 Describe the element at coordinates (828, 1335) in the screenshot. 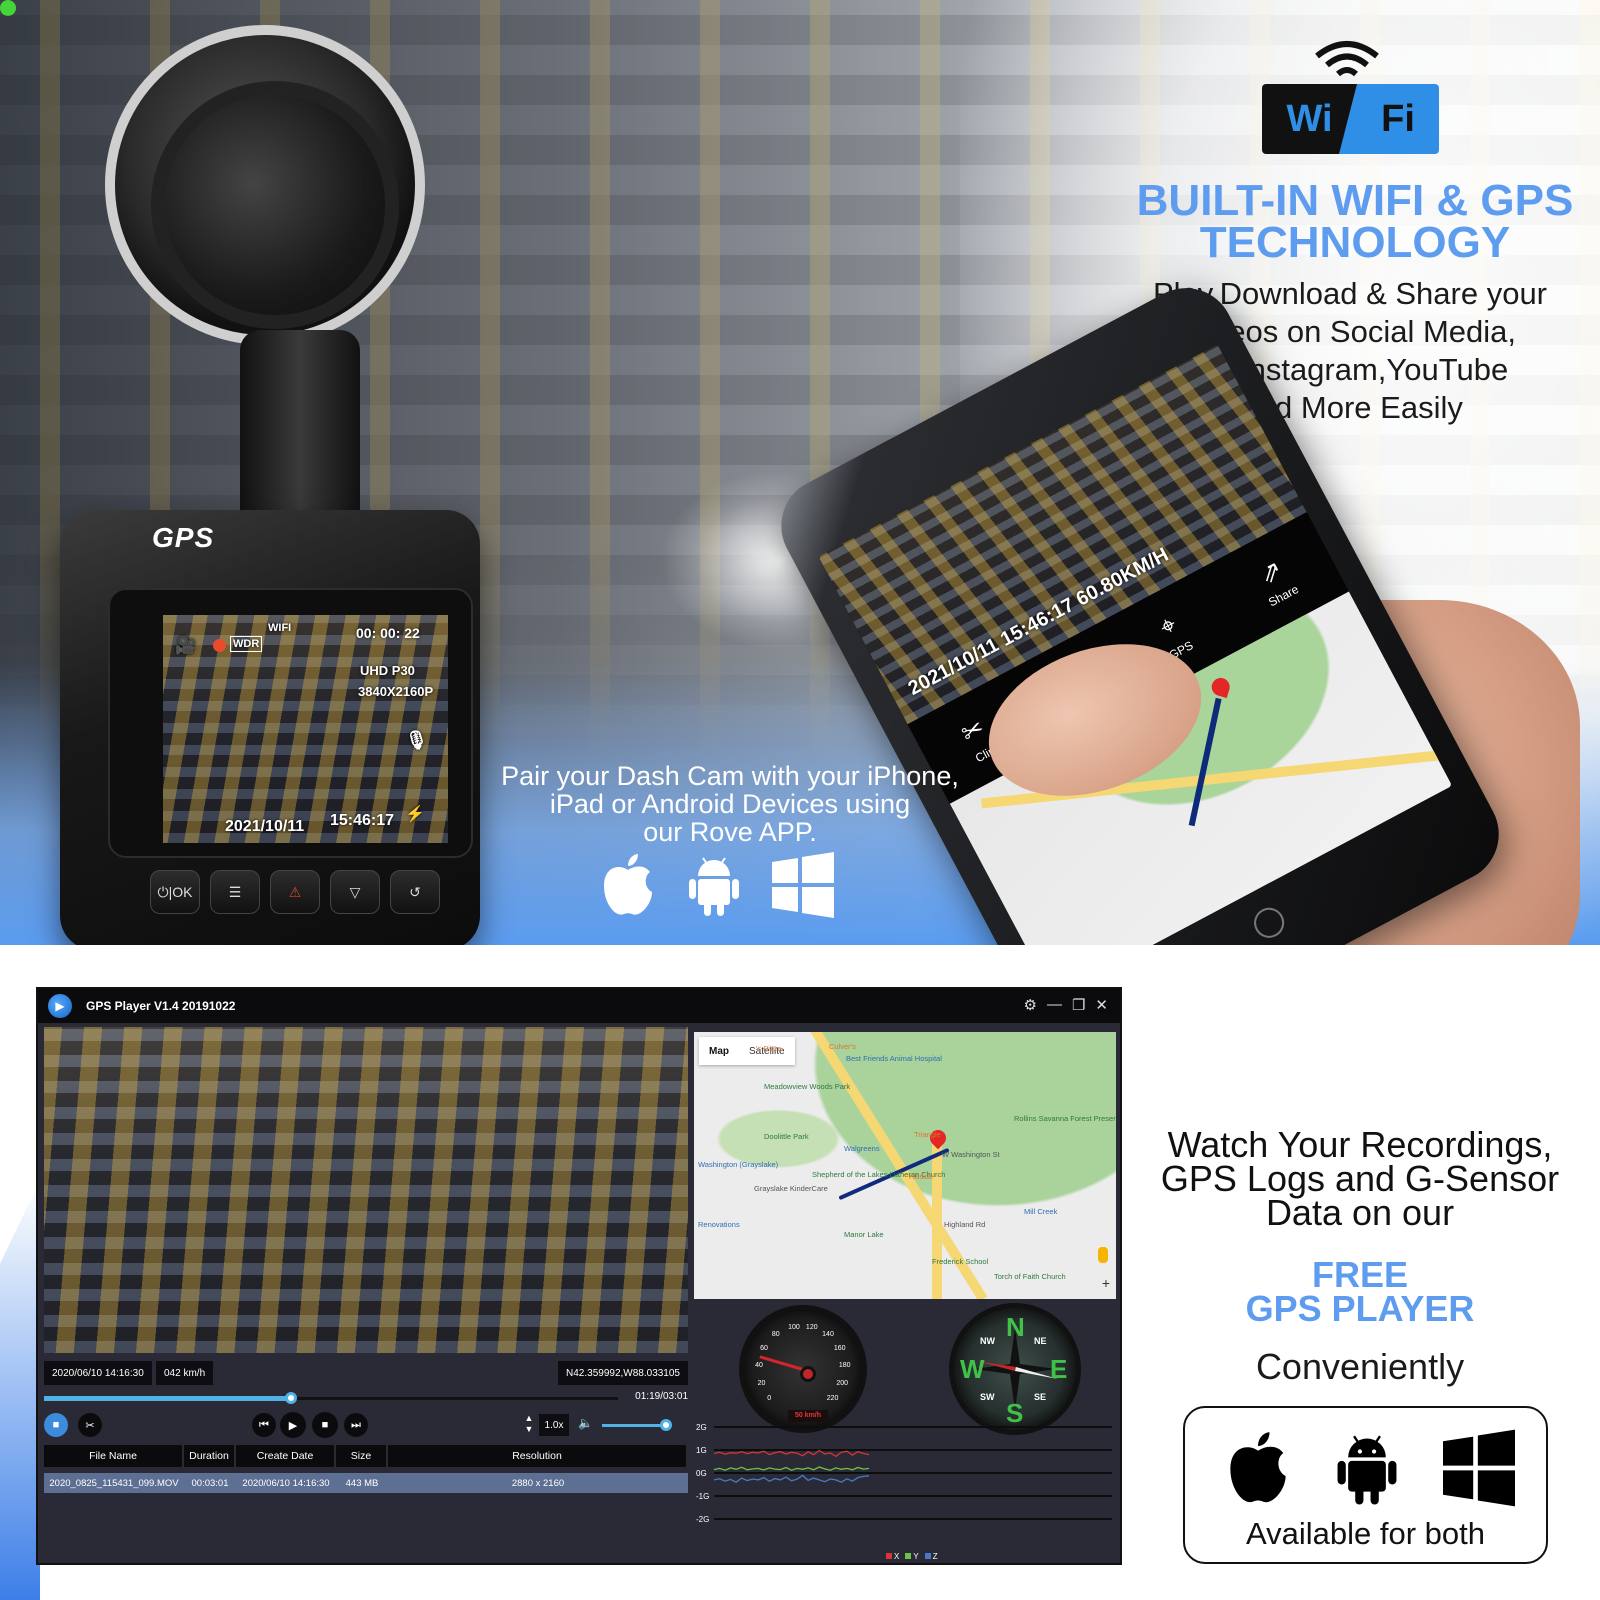

I see `speedometer-tick-label: 140` at that location.